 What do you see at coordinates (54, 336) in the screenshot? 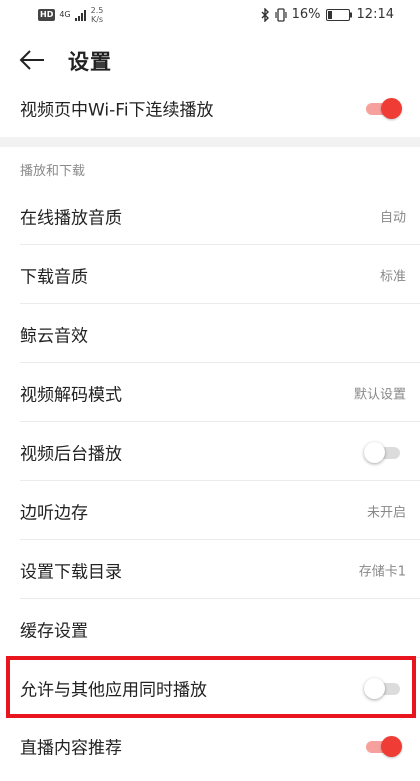
I see `row-label: 鲸云音效` at bounding box center [54, 336].